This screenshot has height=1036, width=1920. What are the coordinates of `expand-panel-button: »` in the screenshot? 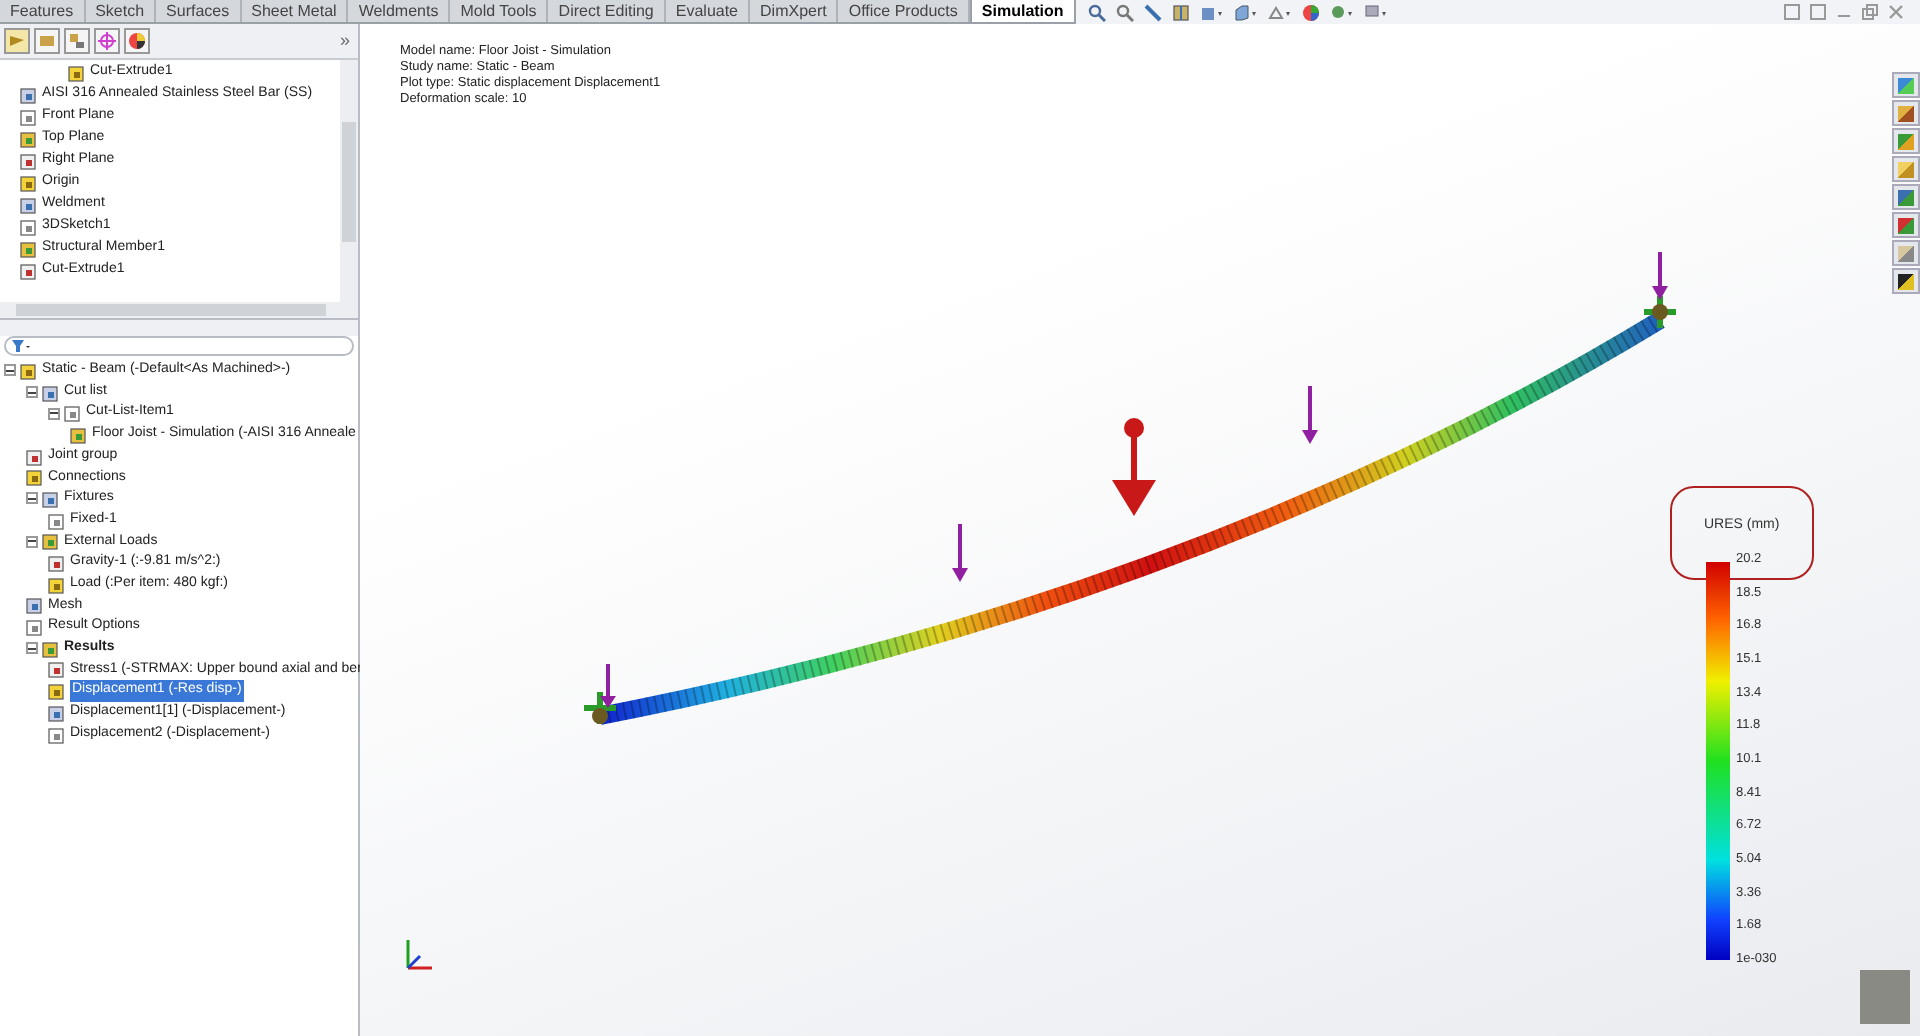 It's located at (346, 41).